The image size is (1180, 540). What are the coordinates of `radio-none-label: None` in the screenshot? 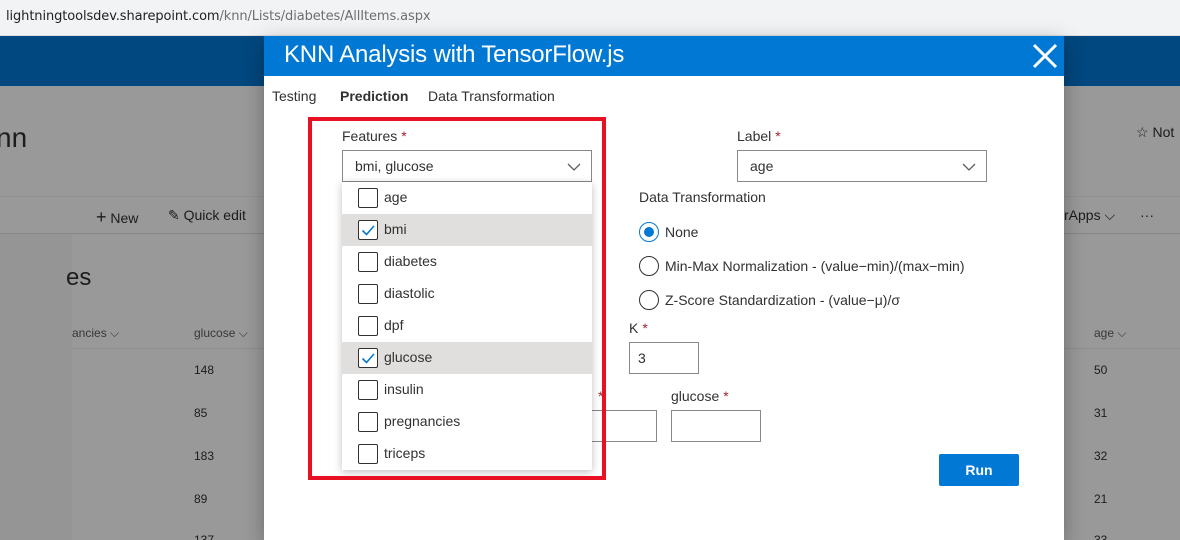 It's located at (681, 232).